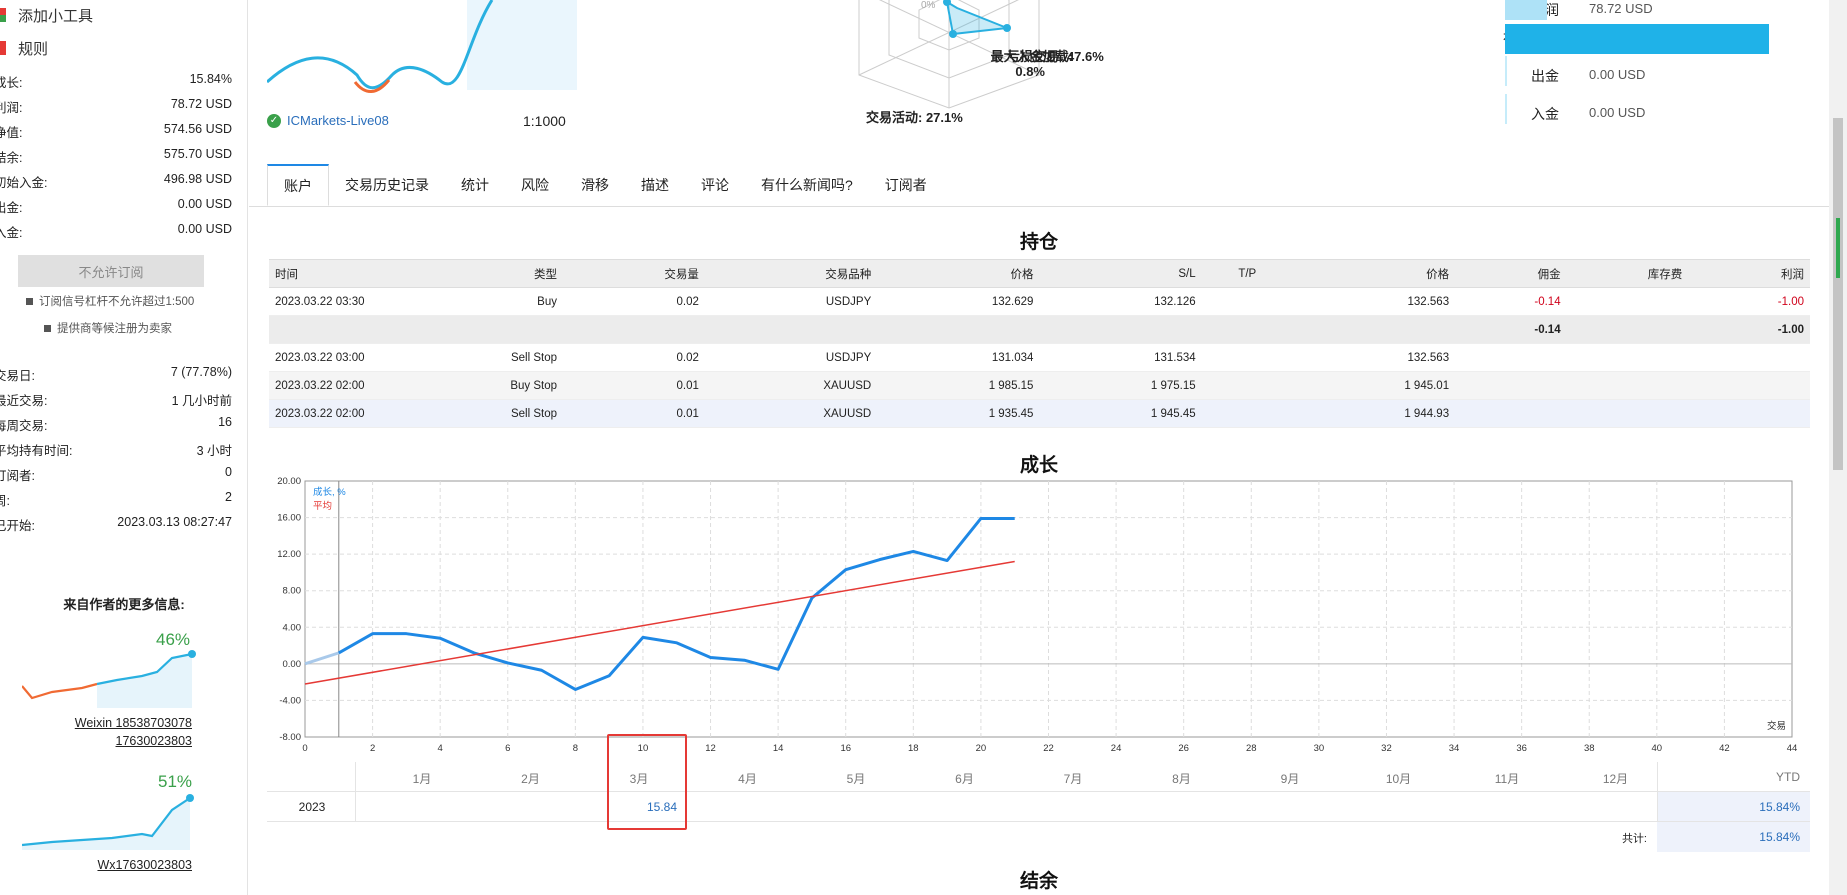  Describe the element at coordinates (1247, 273) in the screenshot. I see `positions-header: T/P` at that location.